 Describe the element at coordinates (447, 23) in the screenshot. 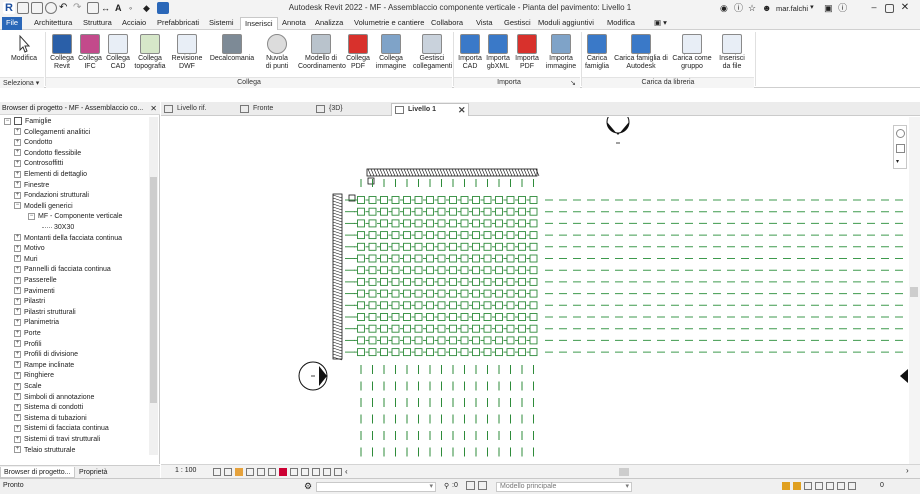

I see `tab-collabora: Collabora` at that location.